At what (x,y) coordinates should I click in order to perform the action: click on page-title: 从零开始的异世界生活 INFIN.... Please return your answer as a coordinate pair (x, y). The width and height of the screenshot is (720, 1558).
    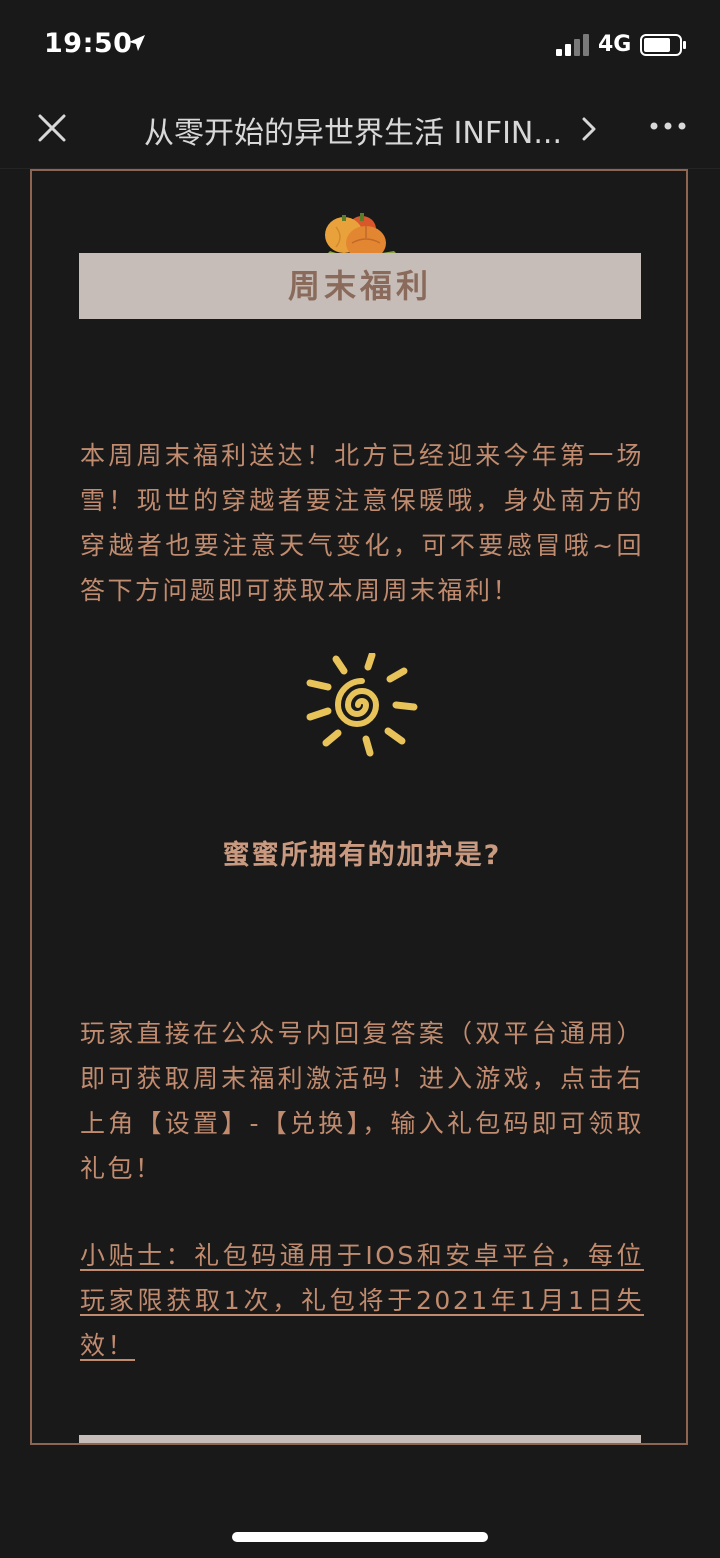
    Looking at the image, I should click on (364, 130).